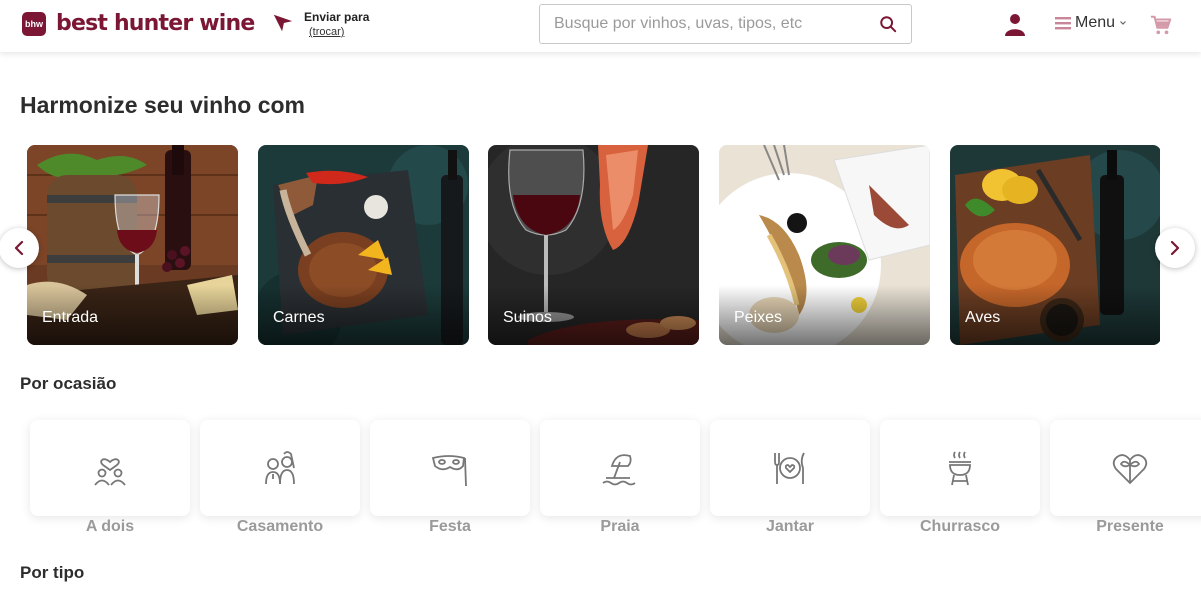 This screenshot has height=598, width=1201. What do you see at coordinates (790, 526) in the screenshot?
I see `occasion-label: Jantar` at bounding box center [790, 526].